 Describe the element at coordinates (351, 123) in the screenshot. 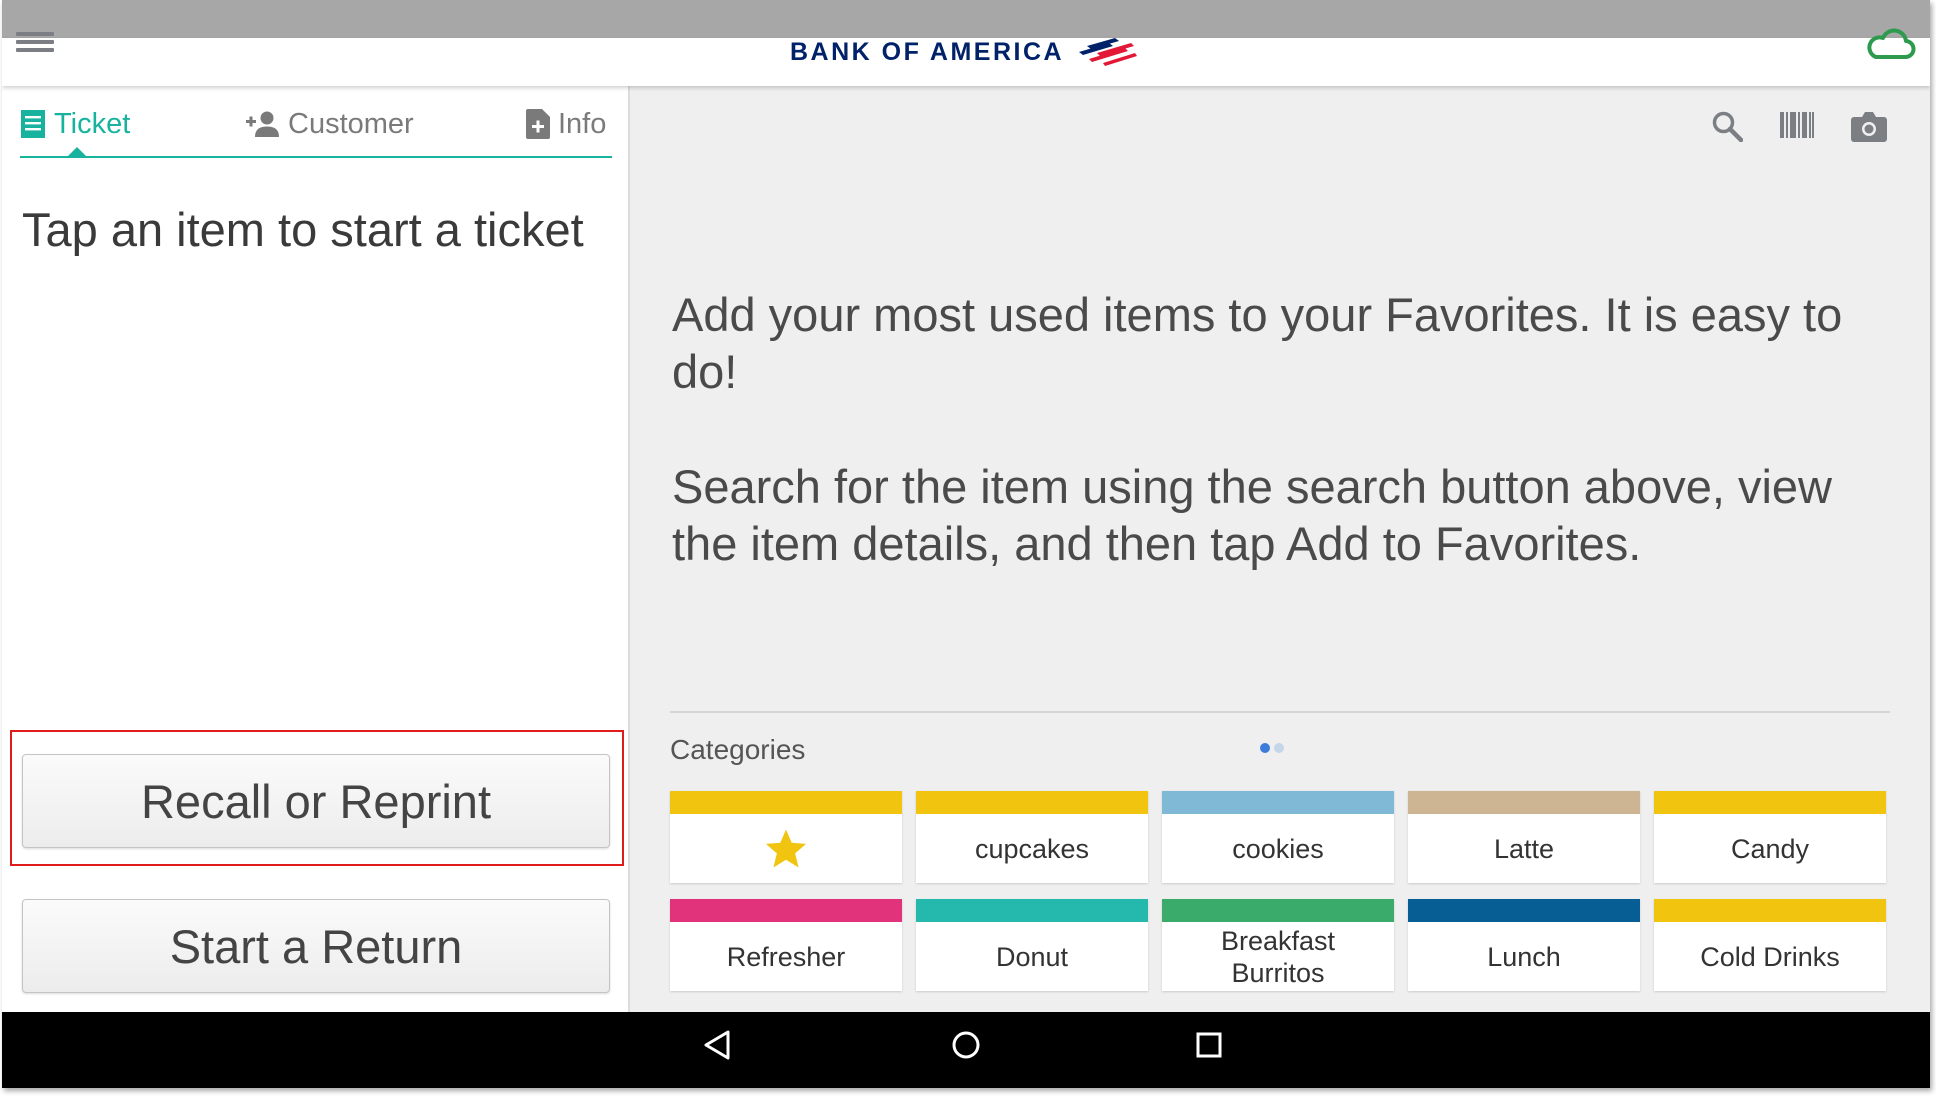

I see `tab-label: Customer` at that location.